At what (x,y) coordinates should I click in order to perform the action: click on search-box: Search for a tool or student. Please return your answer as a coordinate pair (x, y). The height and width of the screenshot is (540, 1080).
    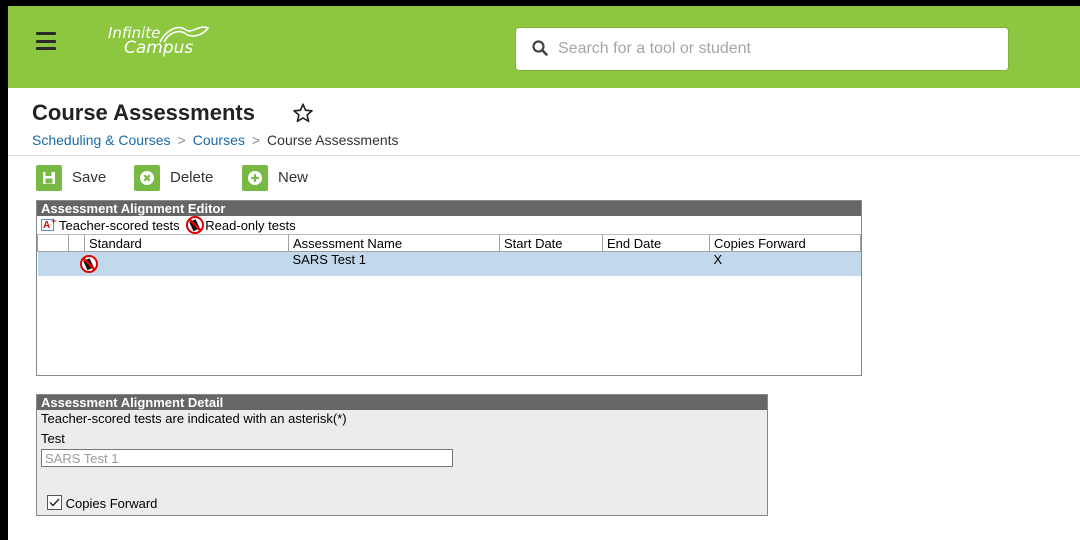
    Looking at the image, I should click on (762, 49).